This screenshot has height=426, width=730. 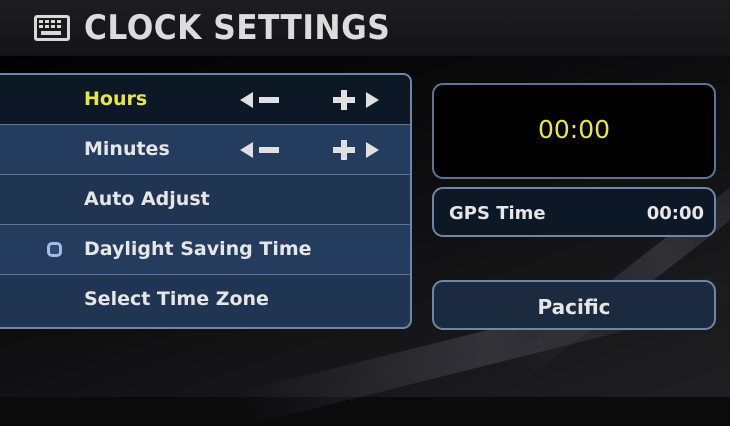 I want to click on time-zone-value: Pacific, so click(x=574, y=307).